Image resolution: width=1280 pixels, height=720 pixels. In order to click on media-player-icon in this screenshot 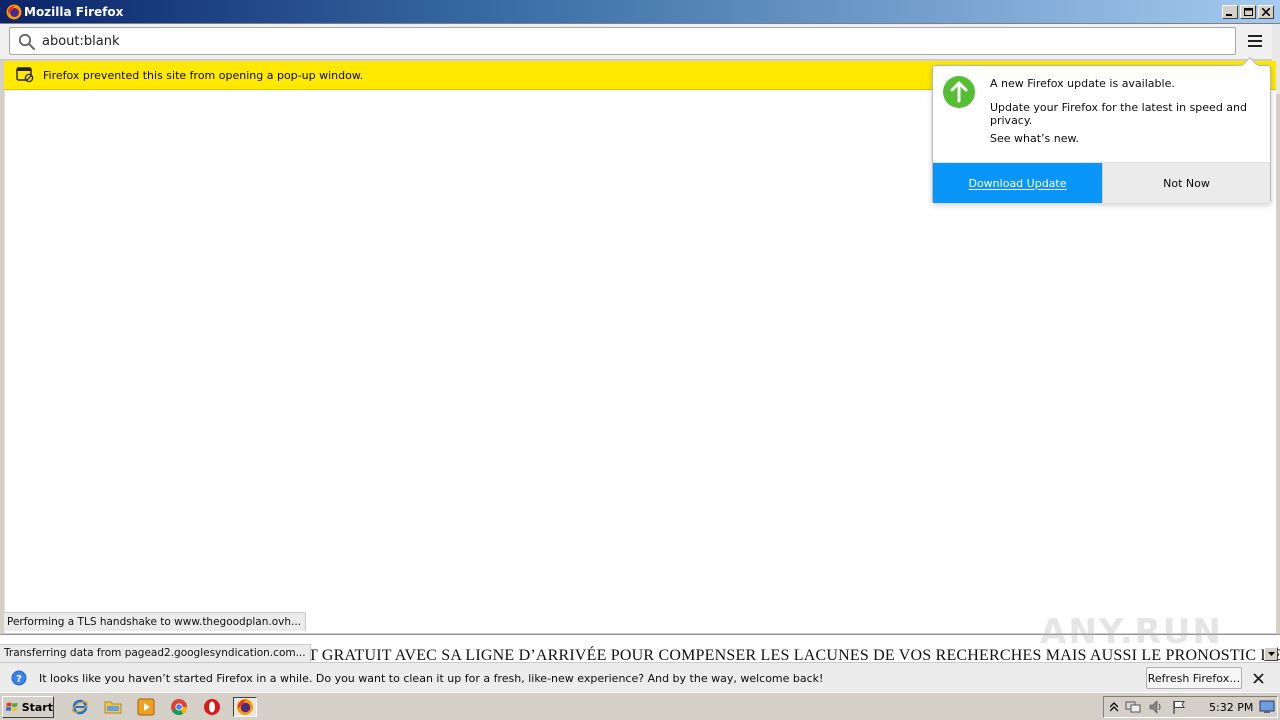, I will do `click(146, 707)`.